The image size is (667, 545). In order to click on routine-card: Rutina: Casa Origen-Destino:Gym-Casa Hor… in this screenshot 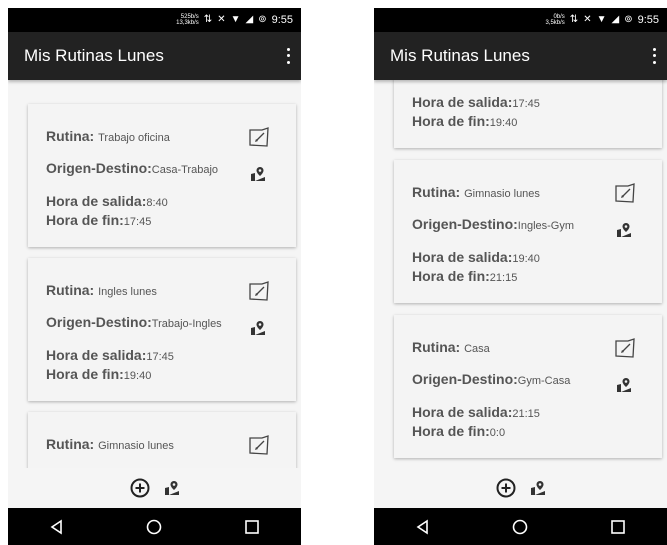, I will do `click(528, 386)`.